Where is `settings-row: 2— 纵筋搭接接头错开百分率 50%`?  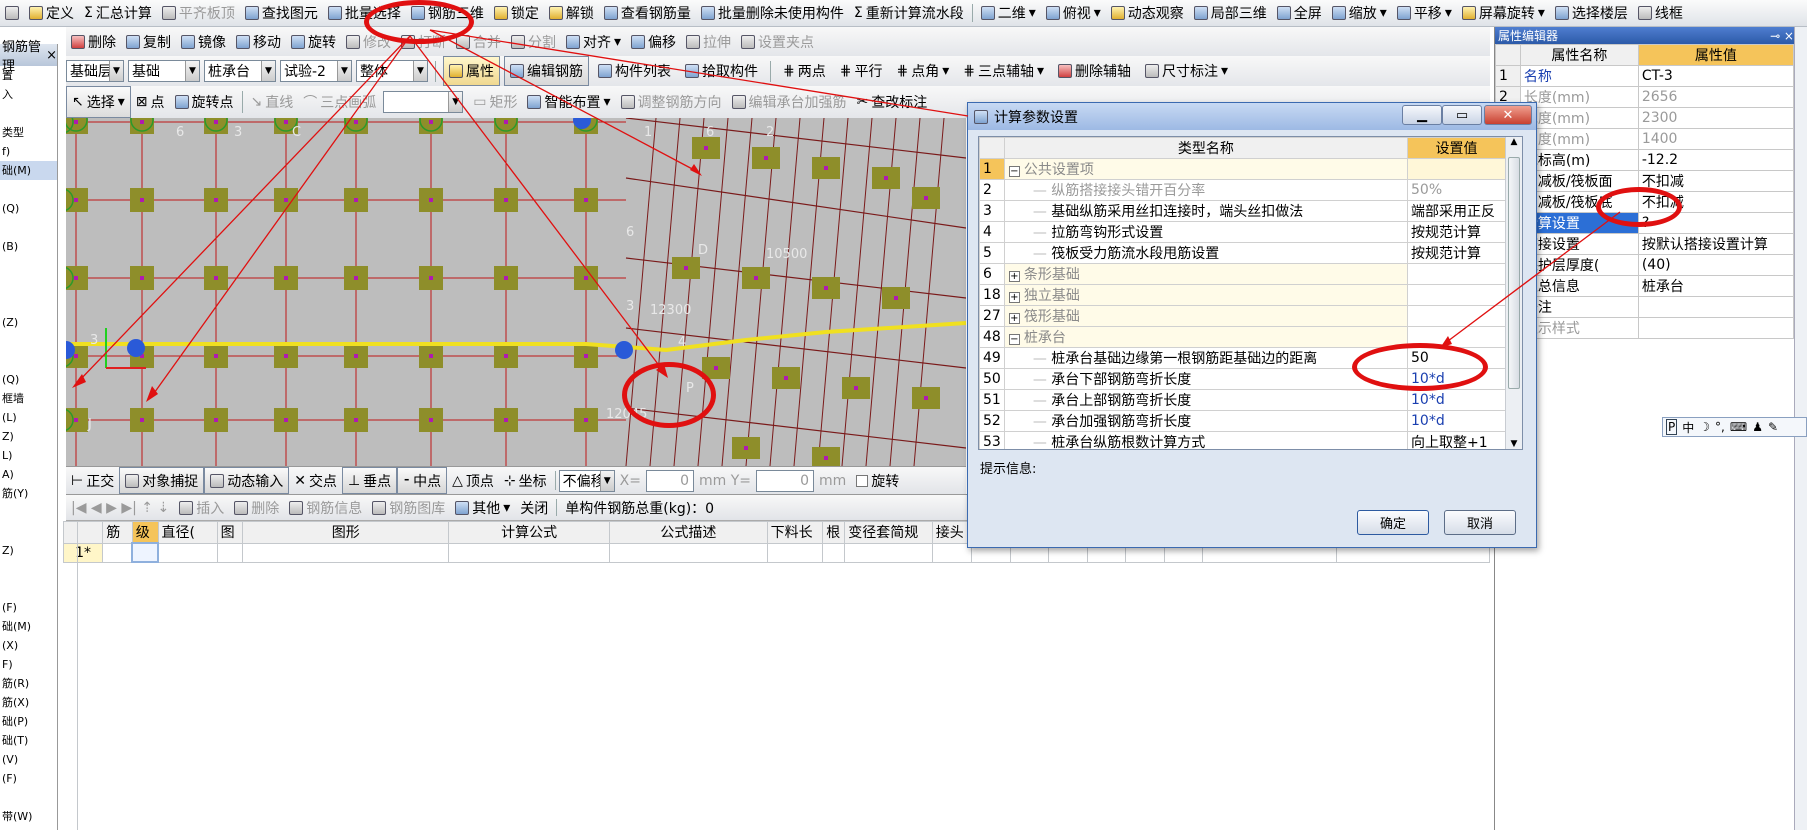
settings-row: 2— 纵筋搭接接头错开百分率 50% is located at coordinates (1242, 190).